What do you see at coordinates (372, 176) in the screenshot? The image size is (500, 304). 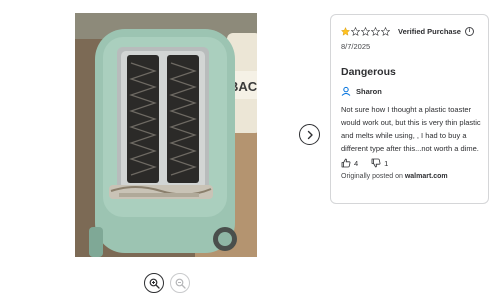 I see `source-prefix: Originally posted on` at bounding box center [372, 176].